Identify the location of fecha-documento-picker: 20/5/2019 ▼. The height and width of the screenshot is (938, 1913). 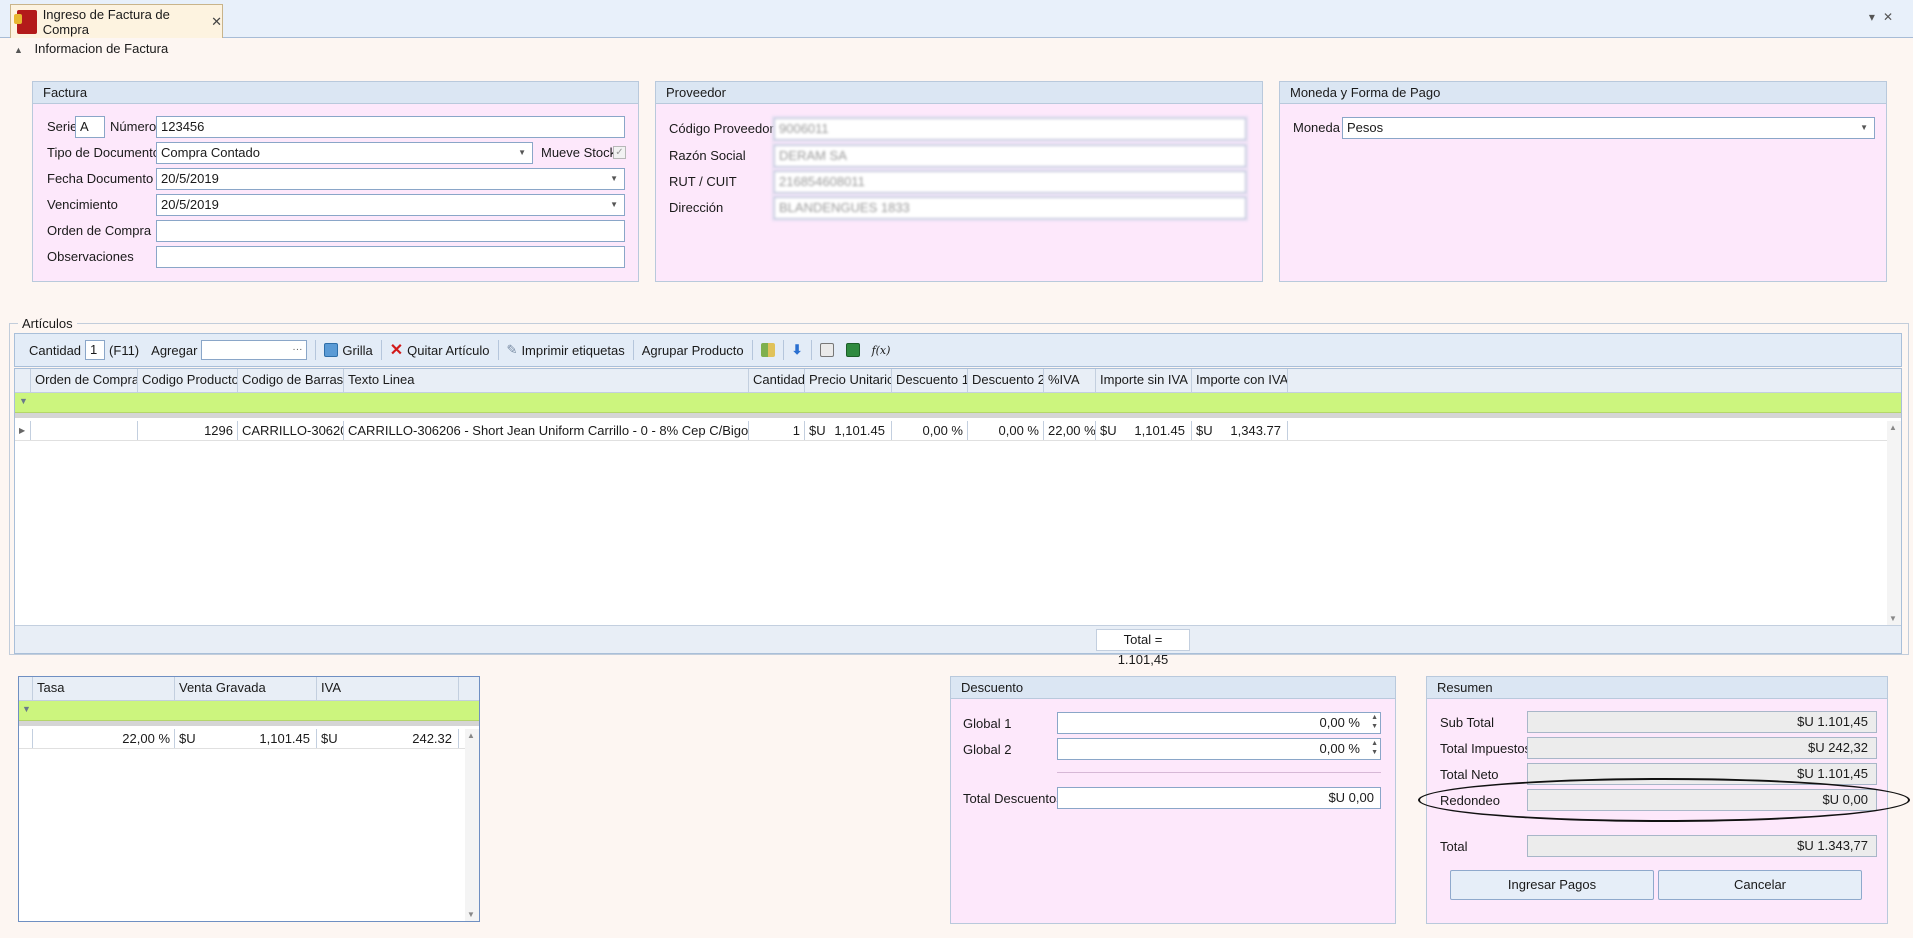
(390, 179).